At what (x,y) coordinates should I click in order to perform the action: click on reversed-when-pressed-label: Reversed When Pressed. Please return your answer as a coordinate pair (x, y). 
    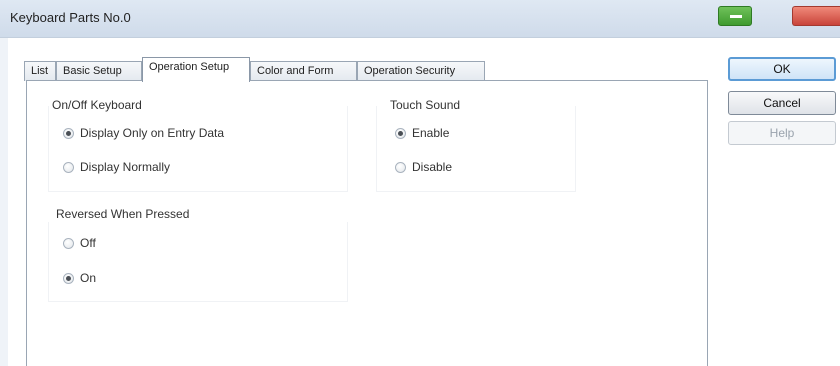
    Looking at the image, I should click on (123, 214).